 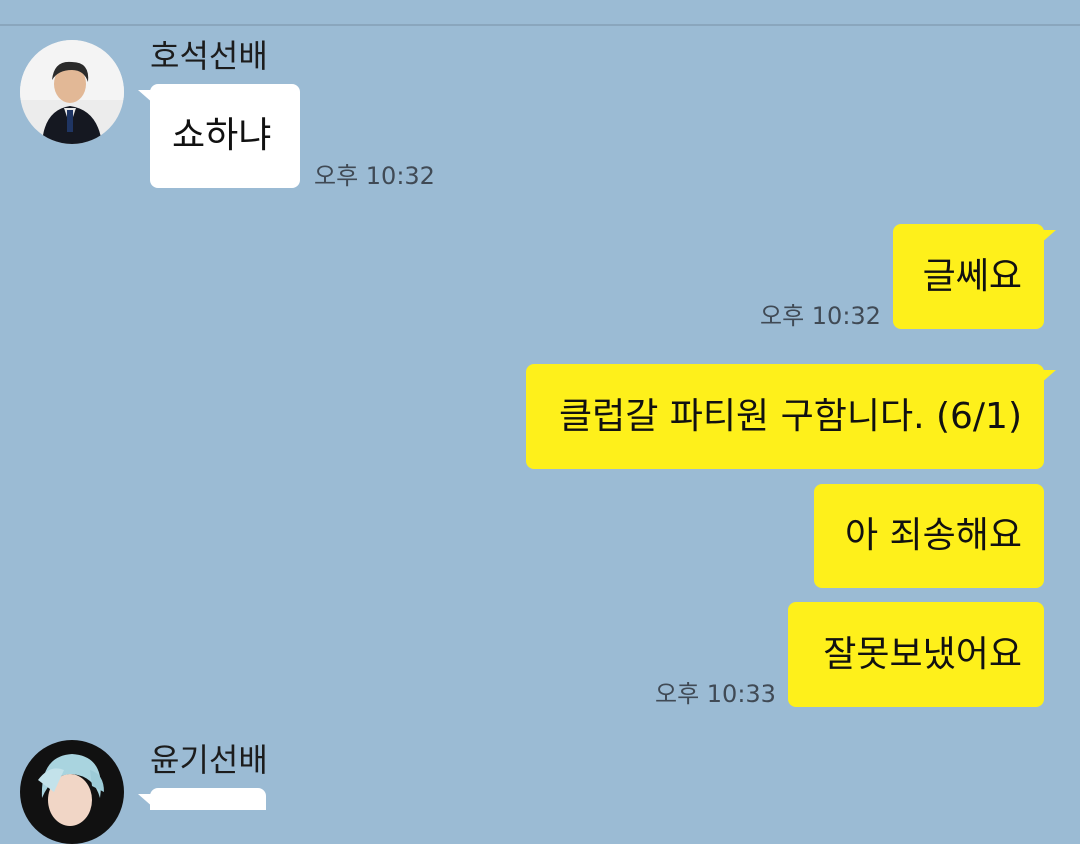 I want to click on message-text: 쇼하냐, so click(x=222, y=135).